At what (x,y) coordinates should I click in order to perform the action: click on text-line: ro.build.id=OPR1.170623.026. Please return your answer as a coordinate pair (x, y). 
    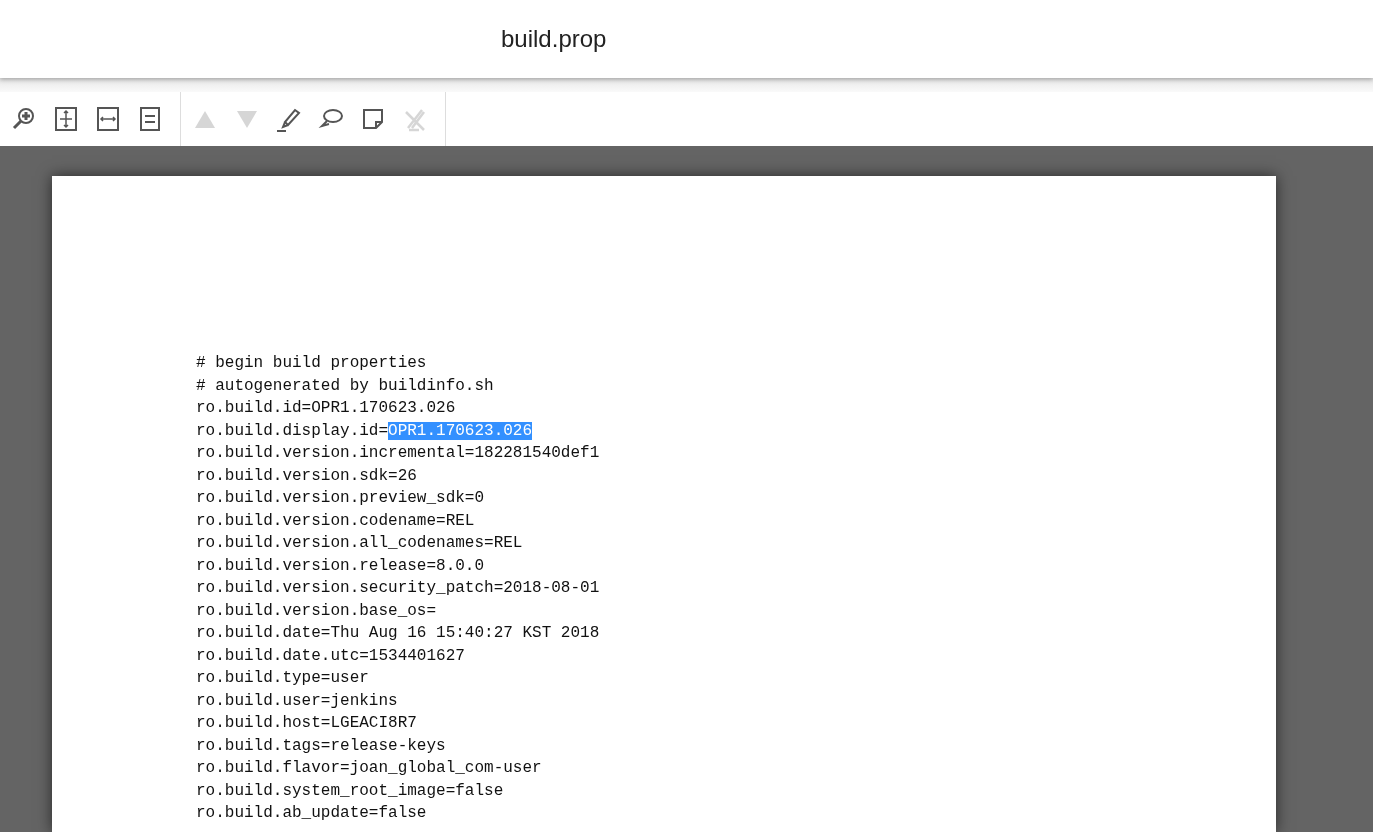
    Looking at the image, I should click on (326, 408).